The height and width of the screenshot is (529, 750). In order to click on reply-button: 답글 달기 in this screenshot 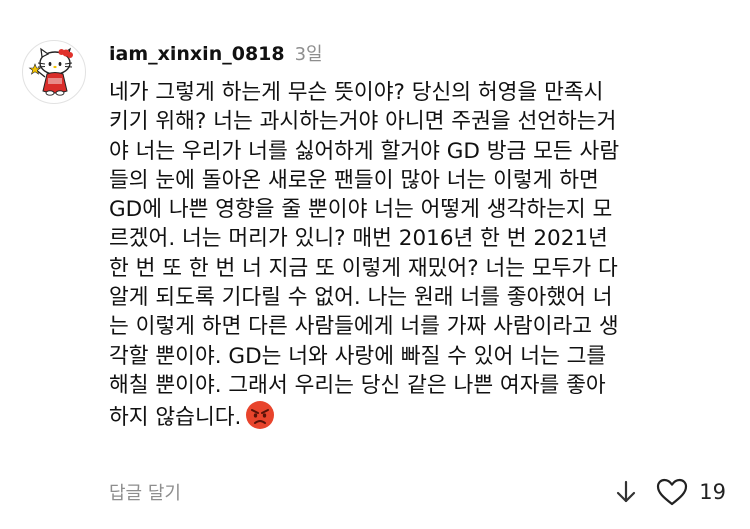, I will do `click(145, 492)`.